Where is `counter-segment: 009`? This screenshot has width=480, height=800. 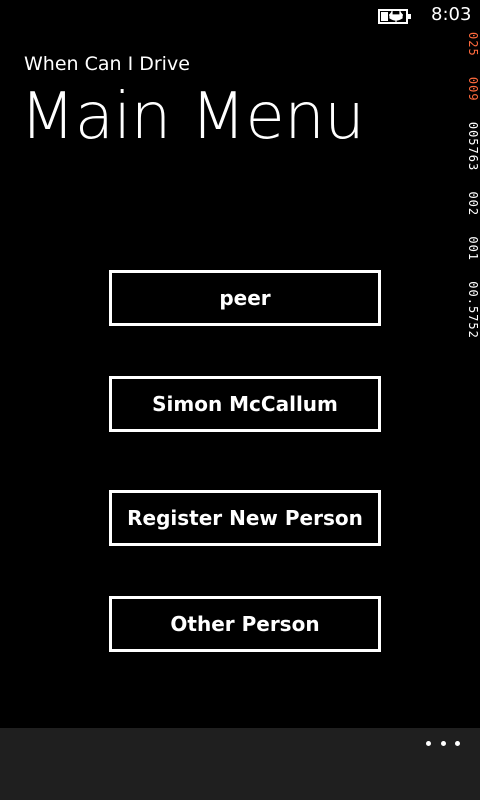
counter-segment: 009 is located at coordinates (473, 89).